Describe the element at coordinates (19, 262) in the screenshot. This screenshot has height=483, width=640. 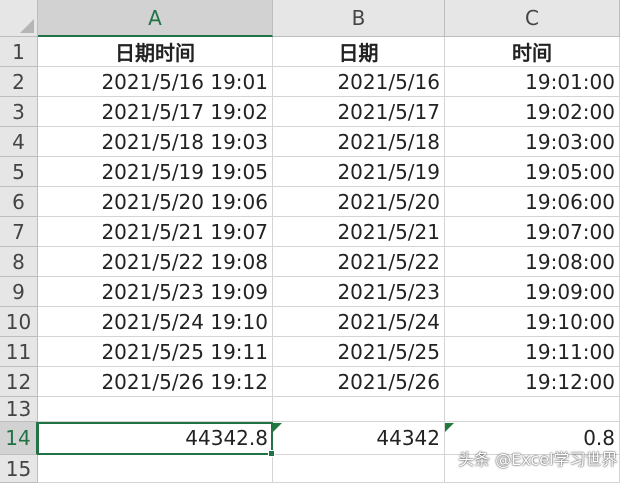
I see `row-header-8: 8` at that location.